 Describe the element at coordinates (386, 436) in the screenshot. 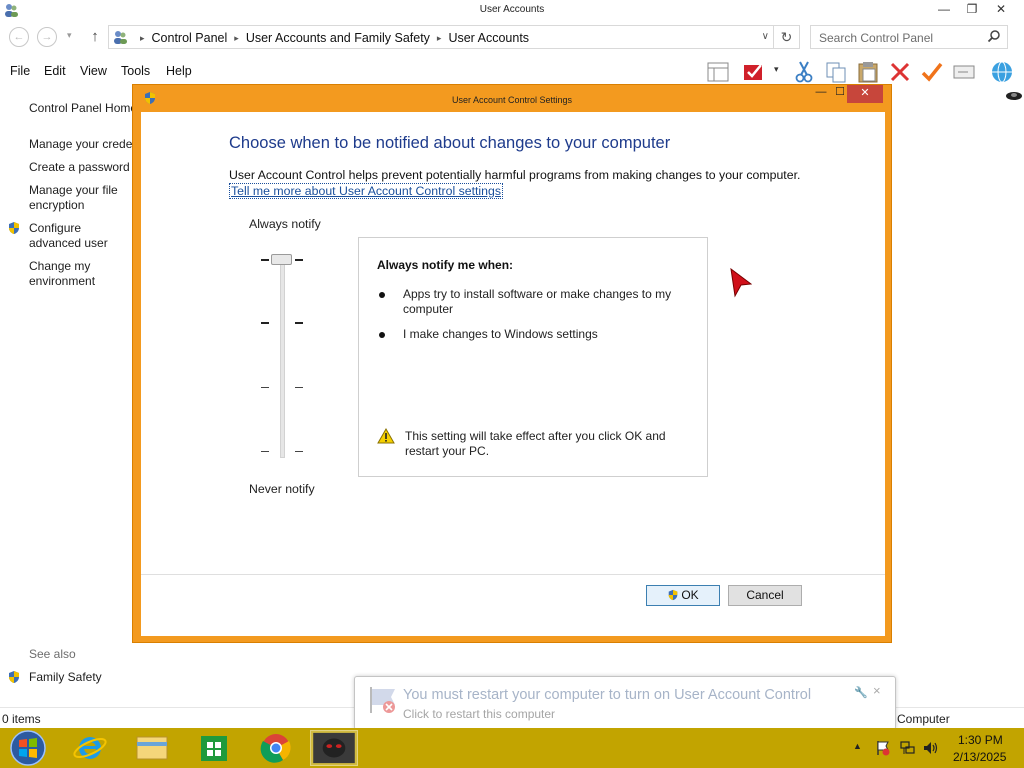

I see `warning-icon` at that location.